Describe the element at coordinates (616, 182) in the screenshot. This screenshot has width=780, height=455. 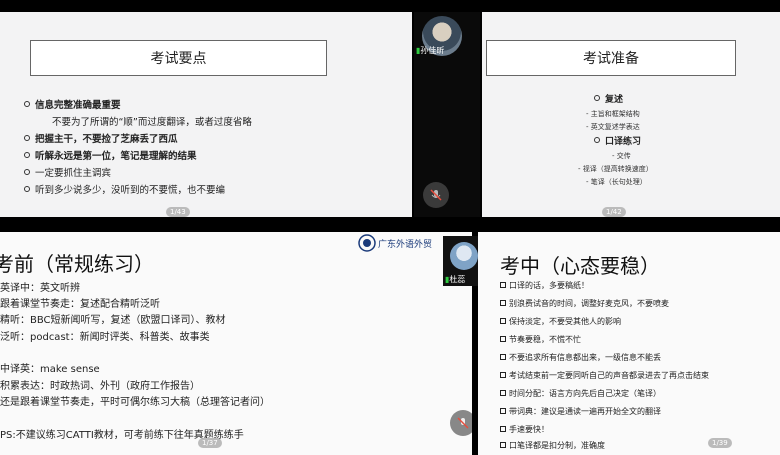
I see `outline-sub: - 笔译（长句处理）` at that location.